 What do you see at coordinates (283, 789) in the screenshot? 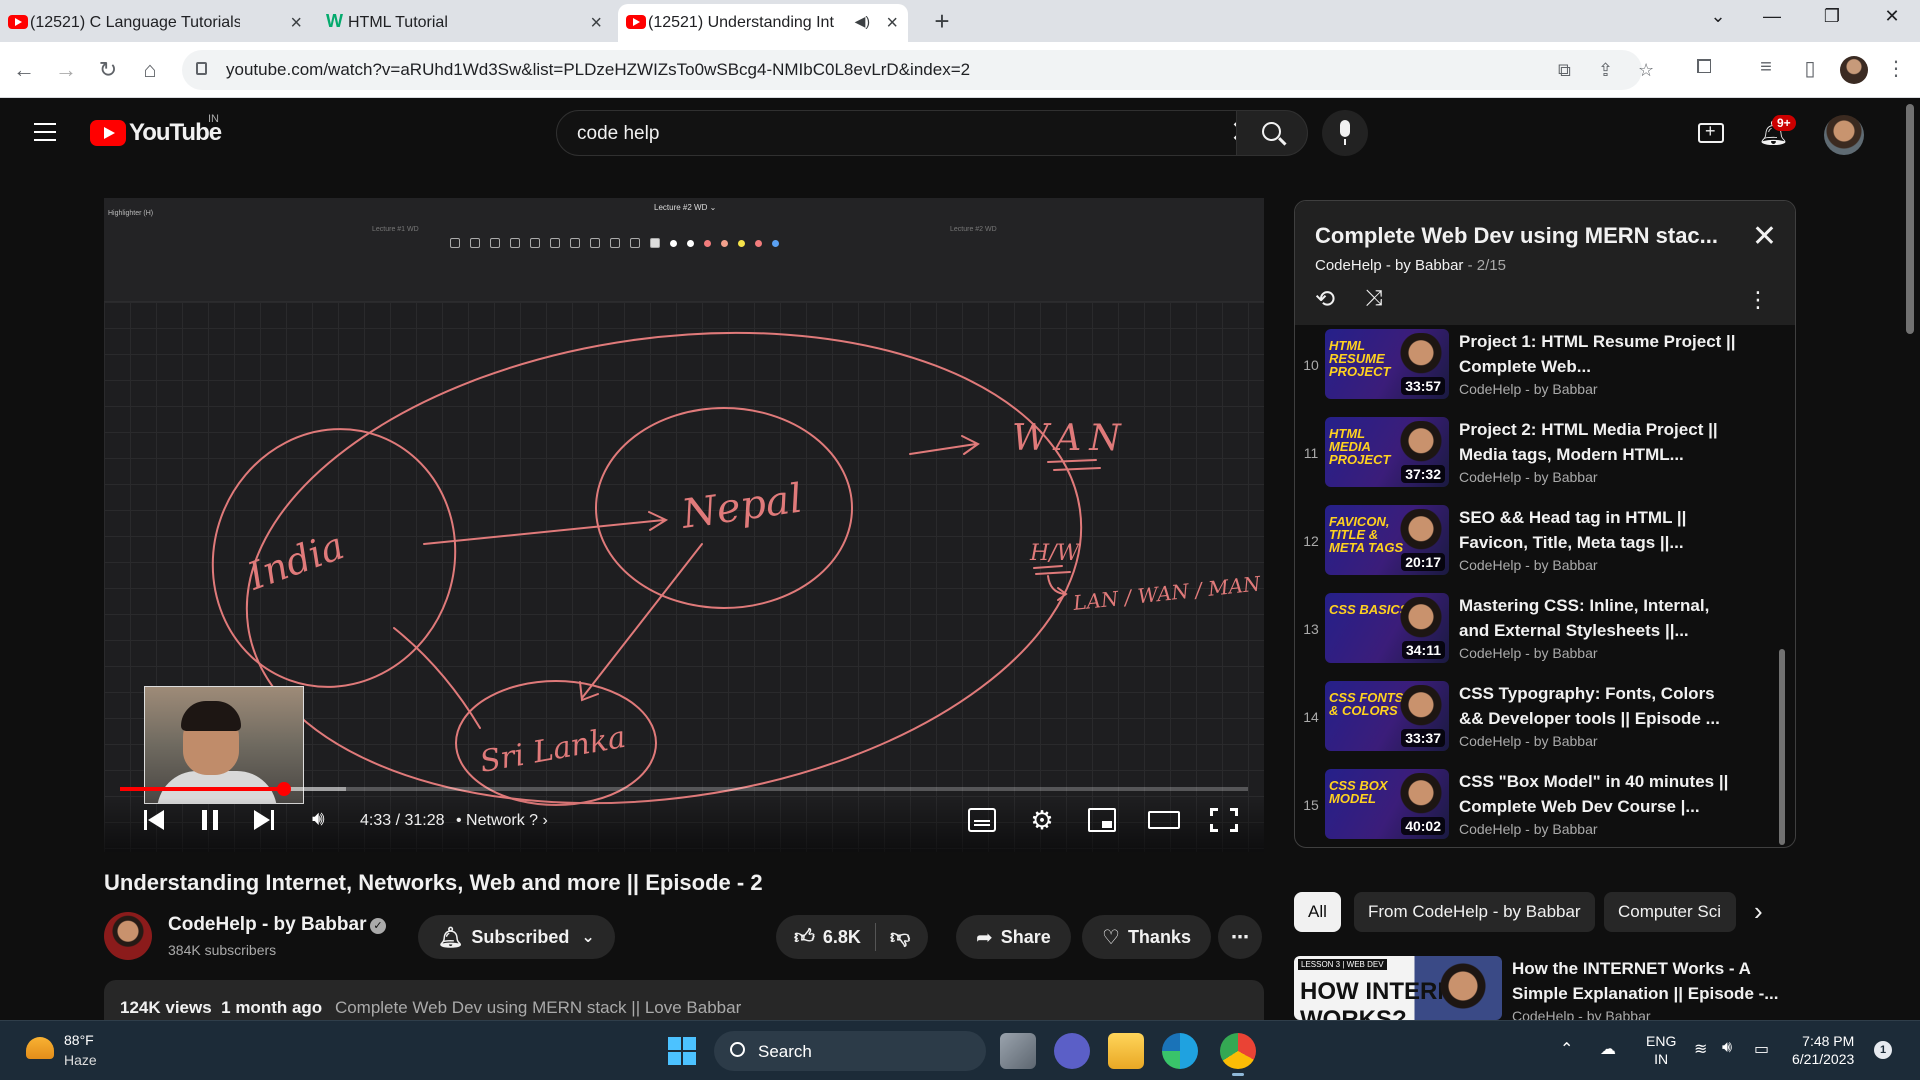
I see `progress-scrubber` at bounding box center [283, 789].